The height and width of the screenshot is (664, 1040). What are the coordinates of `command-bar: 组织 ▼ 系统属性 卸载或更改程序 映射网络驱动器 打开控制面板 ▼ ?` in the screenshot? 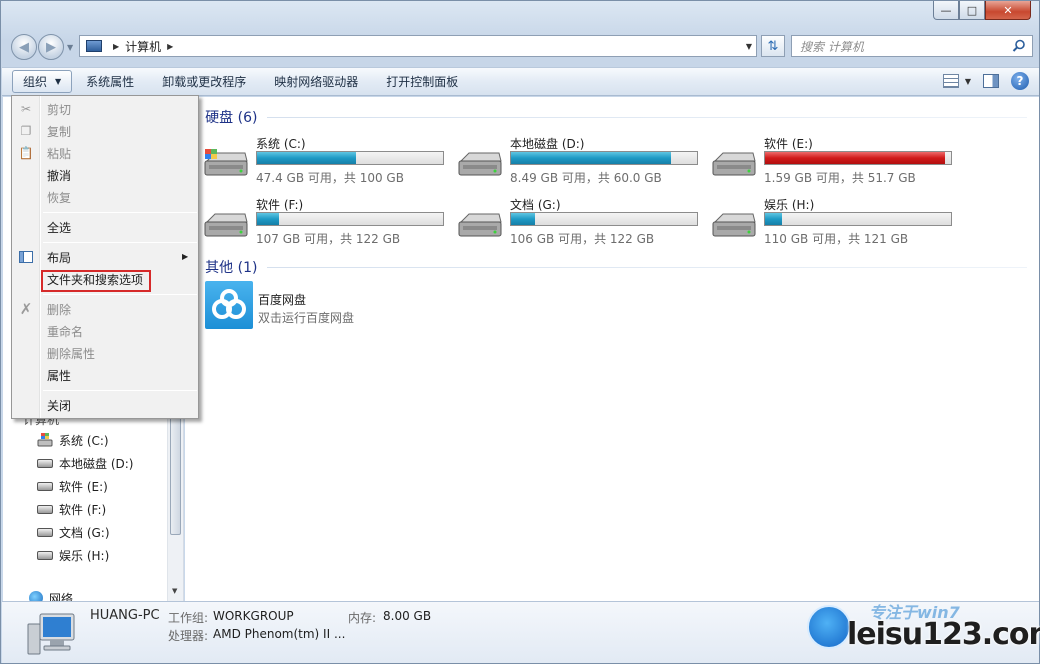 It's located at (520, 81).